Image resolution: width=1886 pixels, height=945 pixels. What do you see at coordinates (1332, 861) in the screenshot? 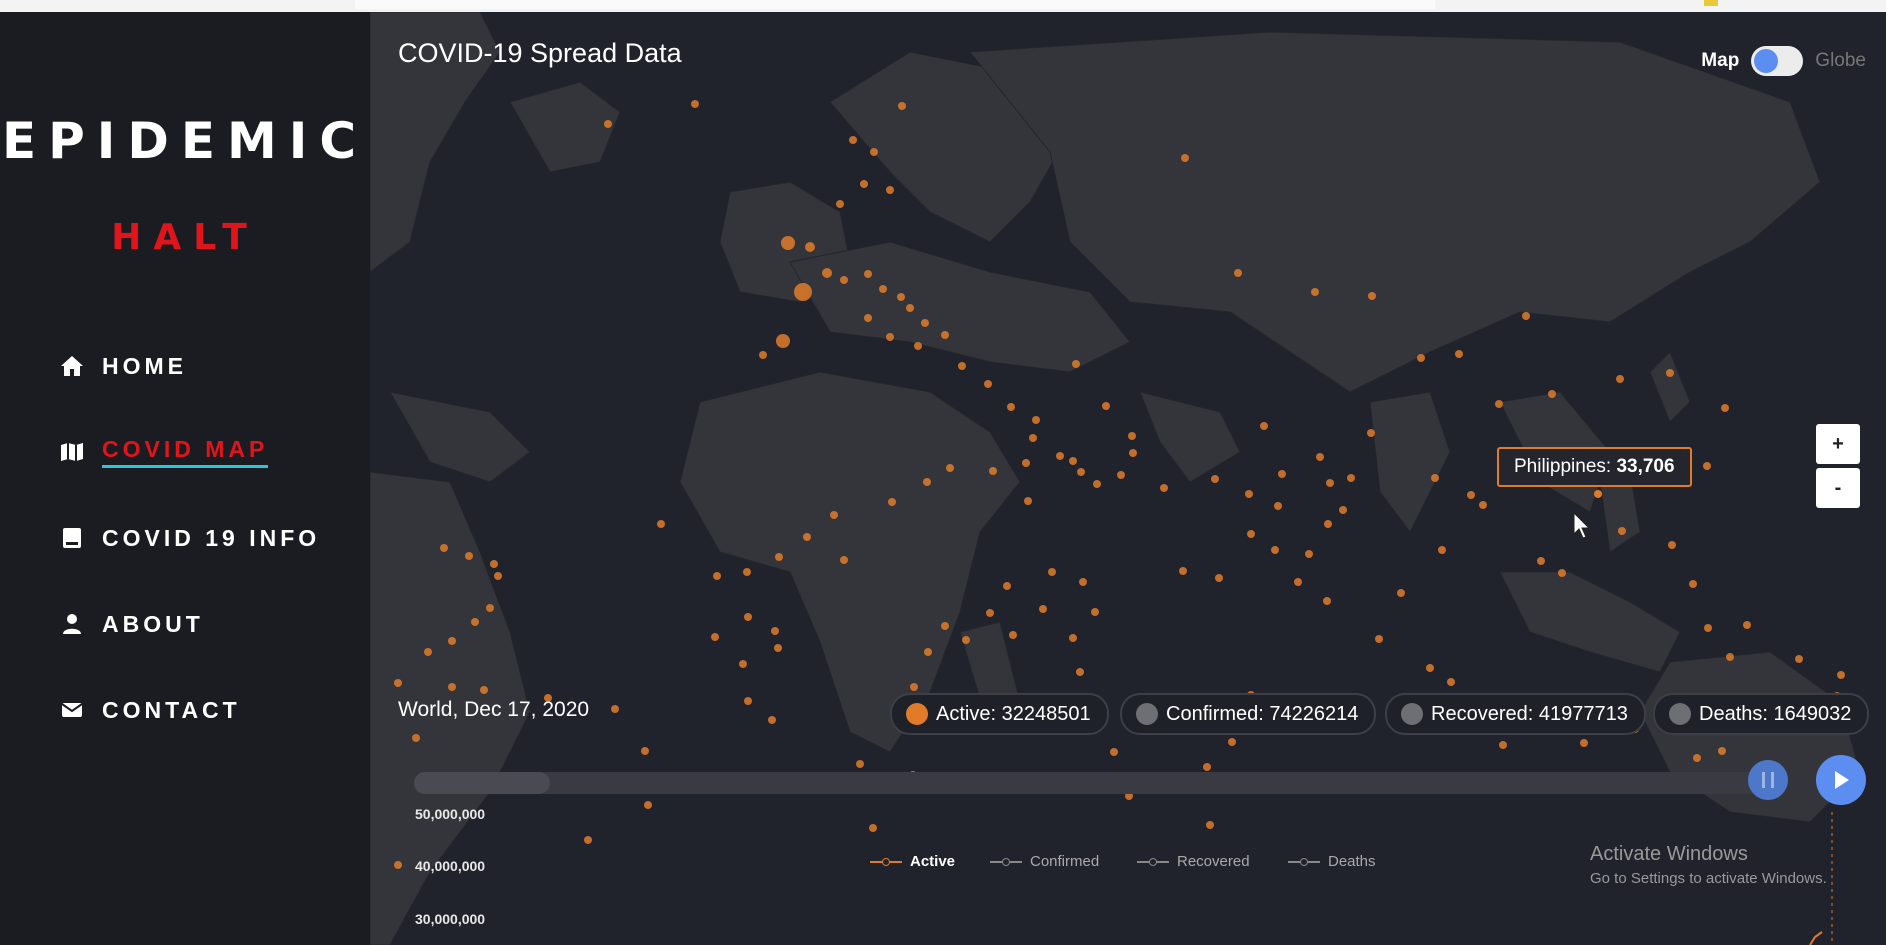
I see `legend-deaths: Deaths` at bounding box center [1332, 861].